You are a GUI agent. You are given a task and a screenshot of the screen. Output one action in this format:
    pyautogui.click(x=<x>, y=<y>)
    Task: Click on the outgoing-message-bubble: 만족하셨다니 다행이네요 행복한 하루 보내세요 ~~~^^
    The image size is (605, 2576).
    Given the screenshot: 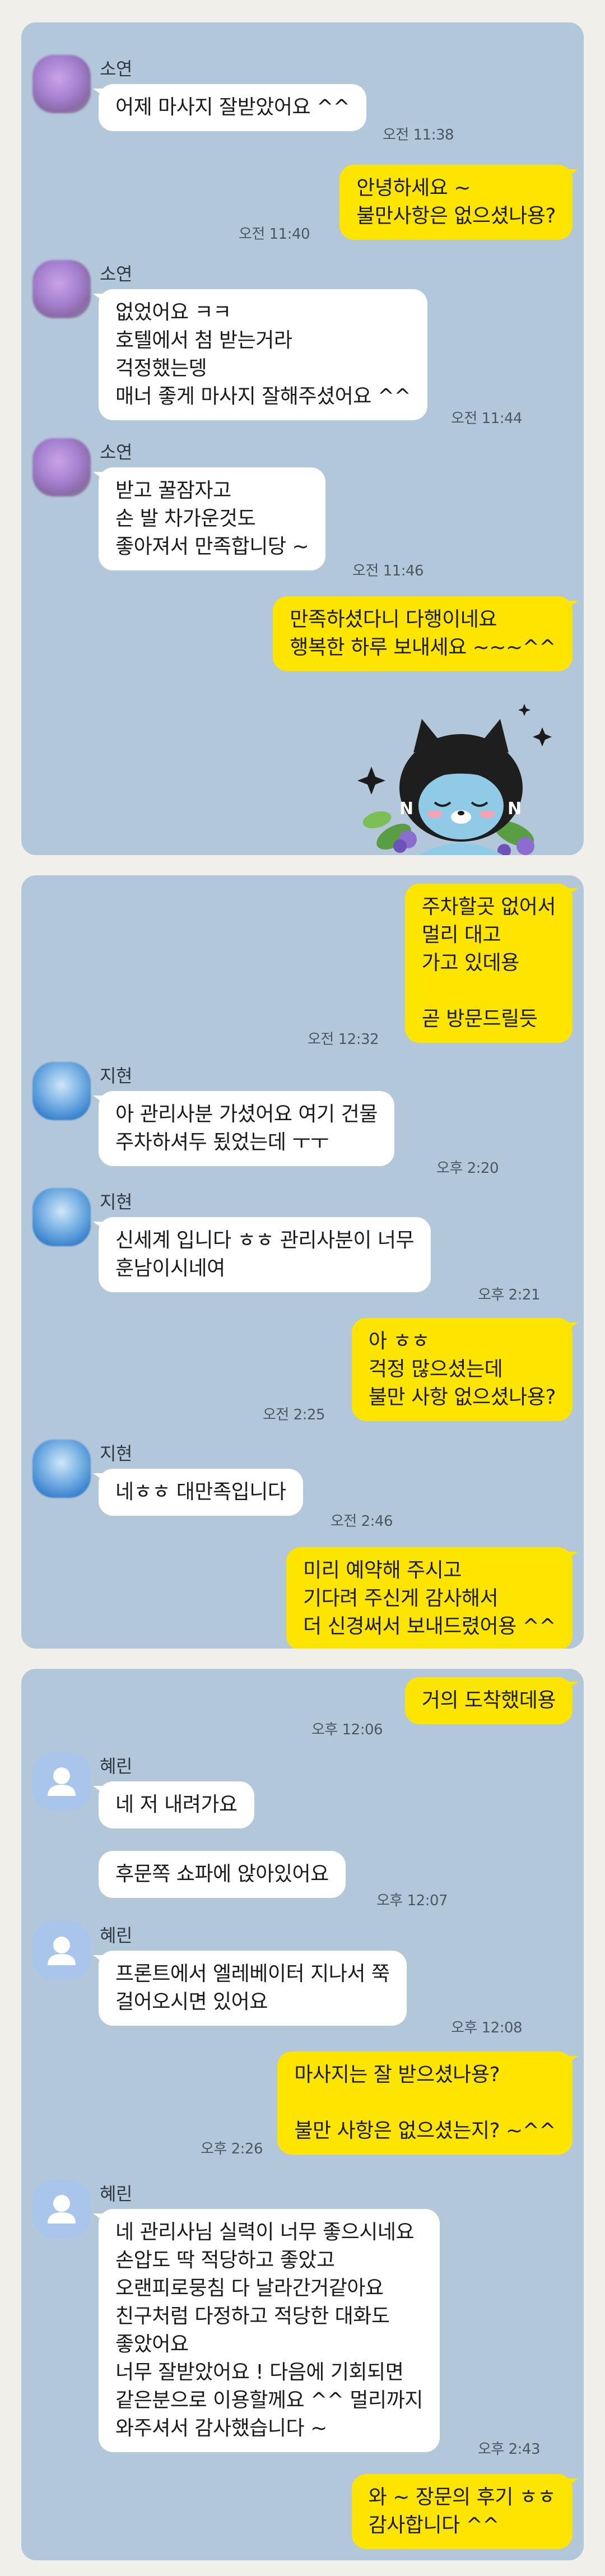 What is the action you would take?
    pyautogui.click(x=423, y=633)
    